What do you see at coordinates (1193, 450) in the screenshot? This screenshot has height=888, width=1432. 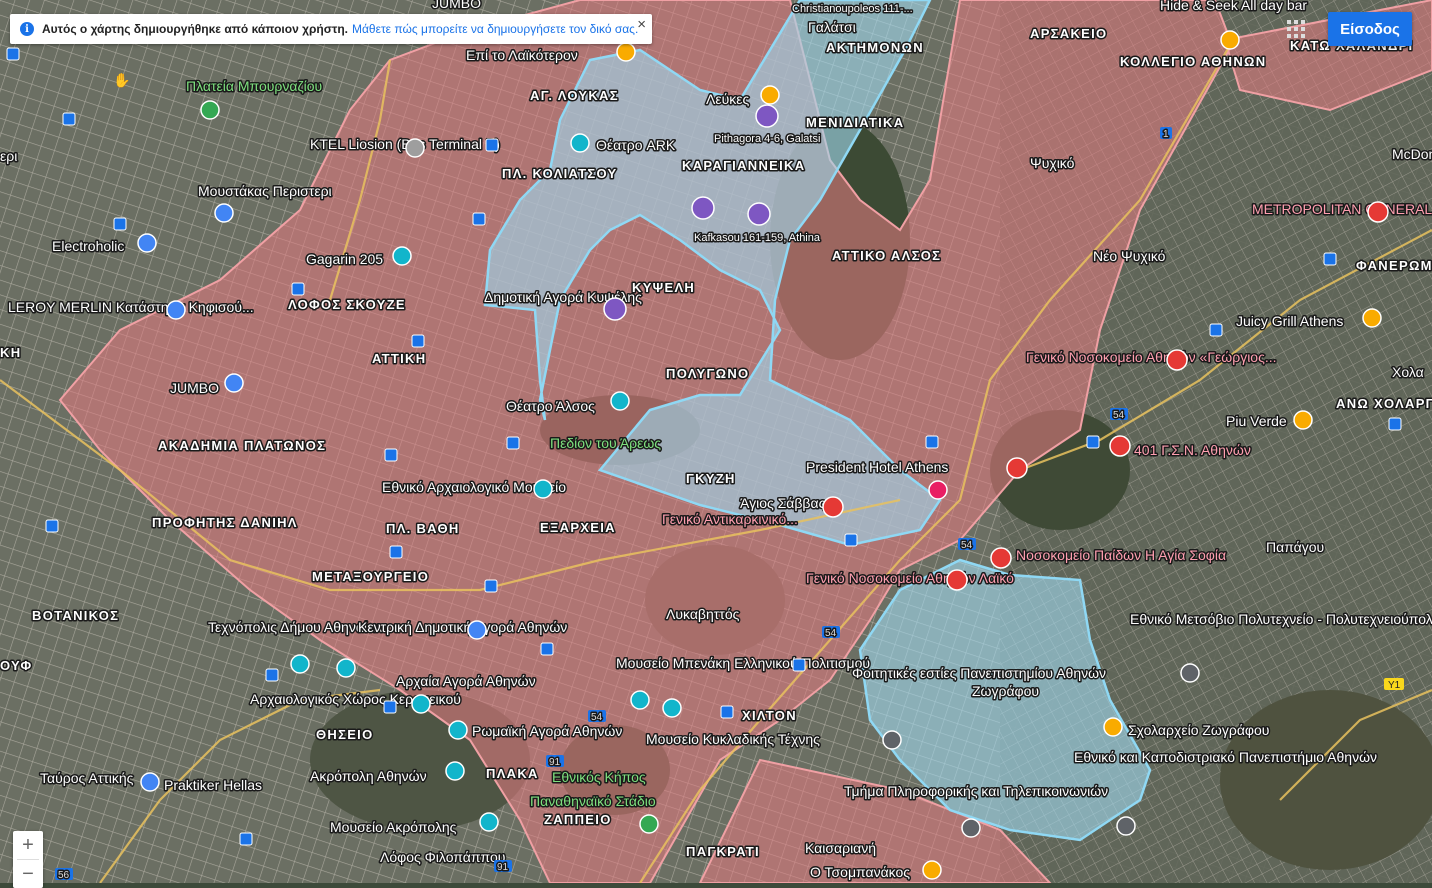 I see `place-gsn: 401 Γ.Σ.Ν. Αθηνών` at bounding box center [1193, 450].